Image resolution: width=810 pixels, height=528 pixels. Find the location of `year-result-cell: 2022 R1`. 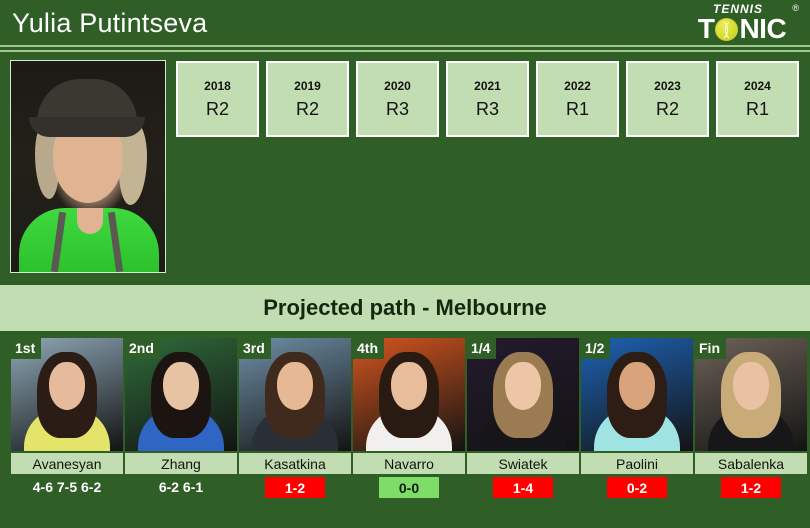

year-result-cell: 2022 R1 is located at coordinates (577, 99).